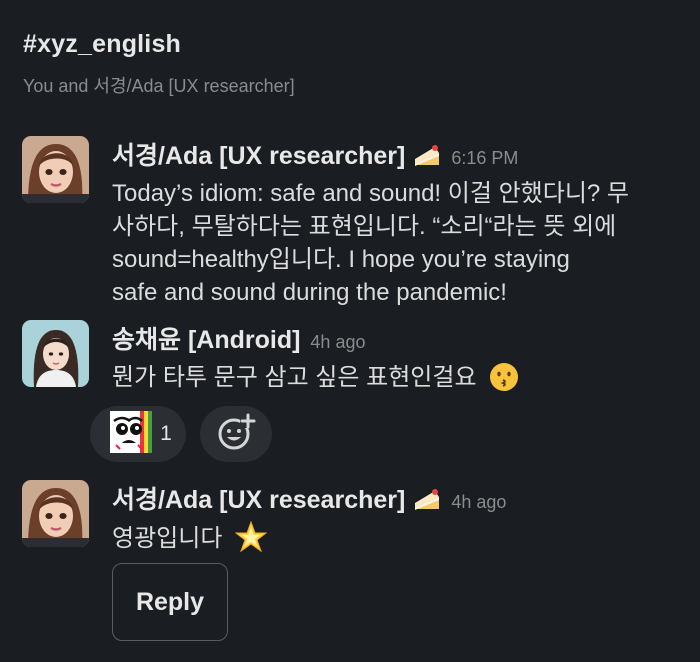 The height and width of the screenshot is (662, 700). I want to click on avatar-chaeyun, so click(55, 353).